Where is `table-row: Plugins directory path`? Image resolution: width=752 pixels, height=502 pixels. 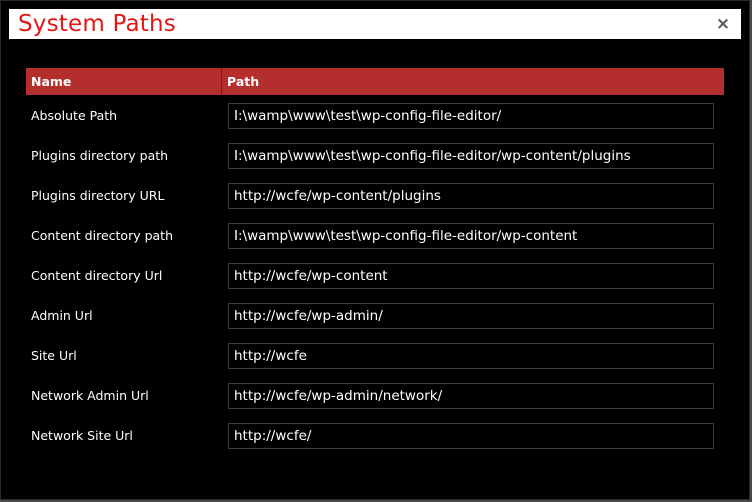
table-row: Plugins directory path is located at coordinates (375, 157).